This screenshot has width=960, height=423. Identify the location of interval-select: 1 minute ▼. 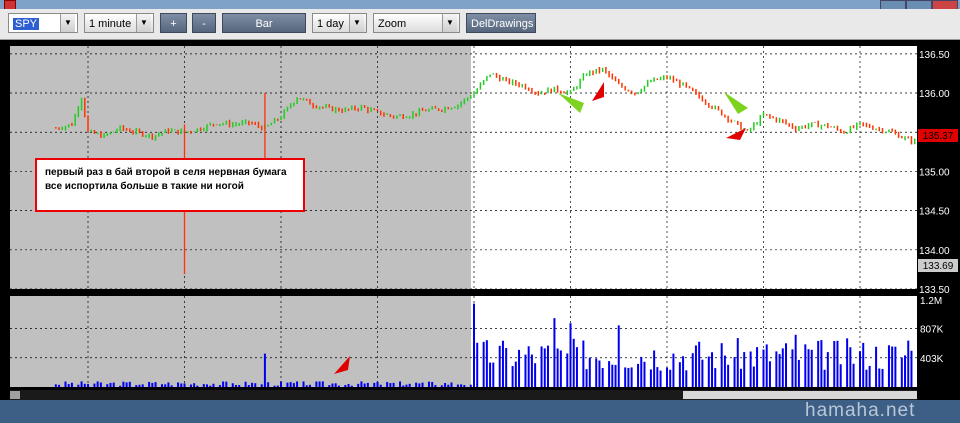
(119, 23).